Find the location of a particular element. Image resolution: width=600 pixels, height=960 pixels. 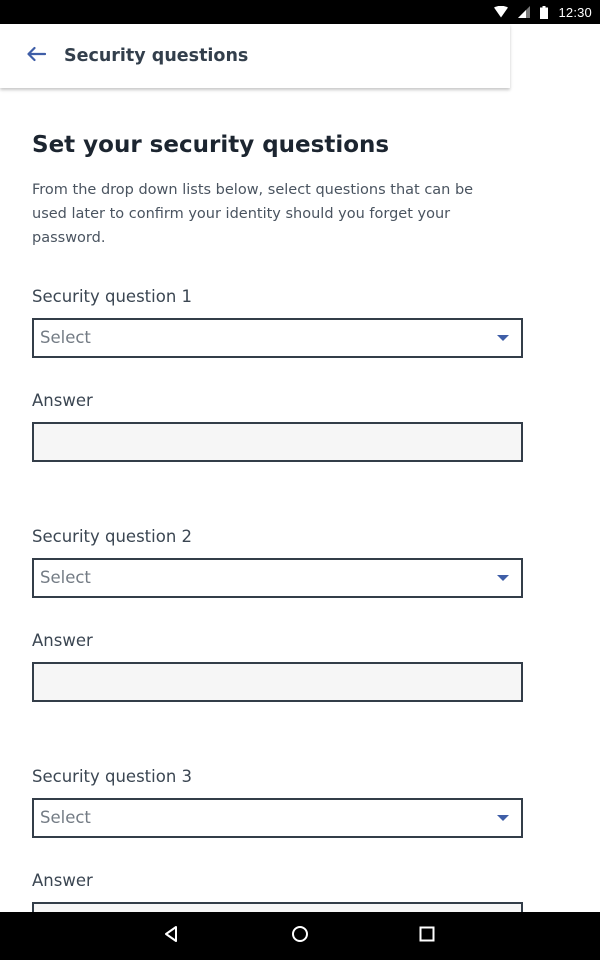

back-triangle-icon is located at coordinates (171, 936).